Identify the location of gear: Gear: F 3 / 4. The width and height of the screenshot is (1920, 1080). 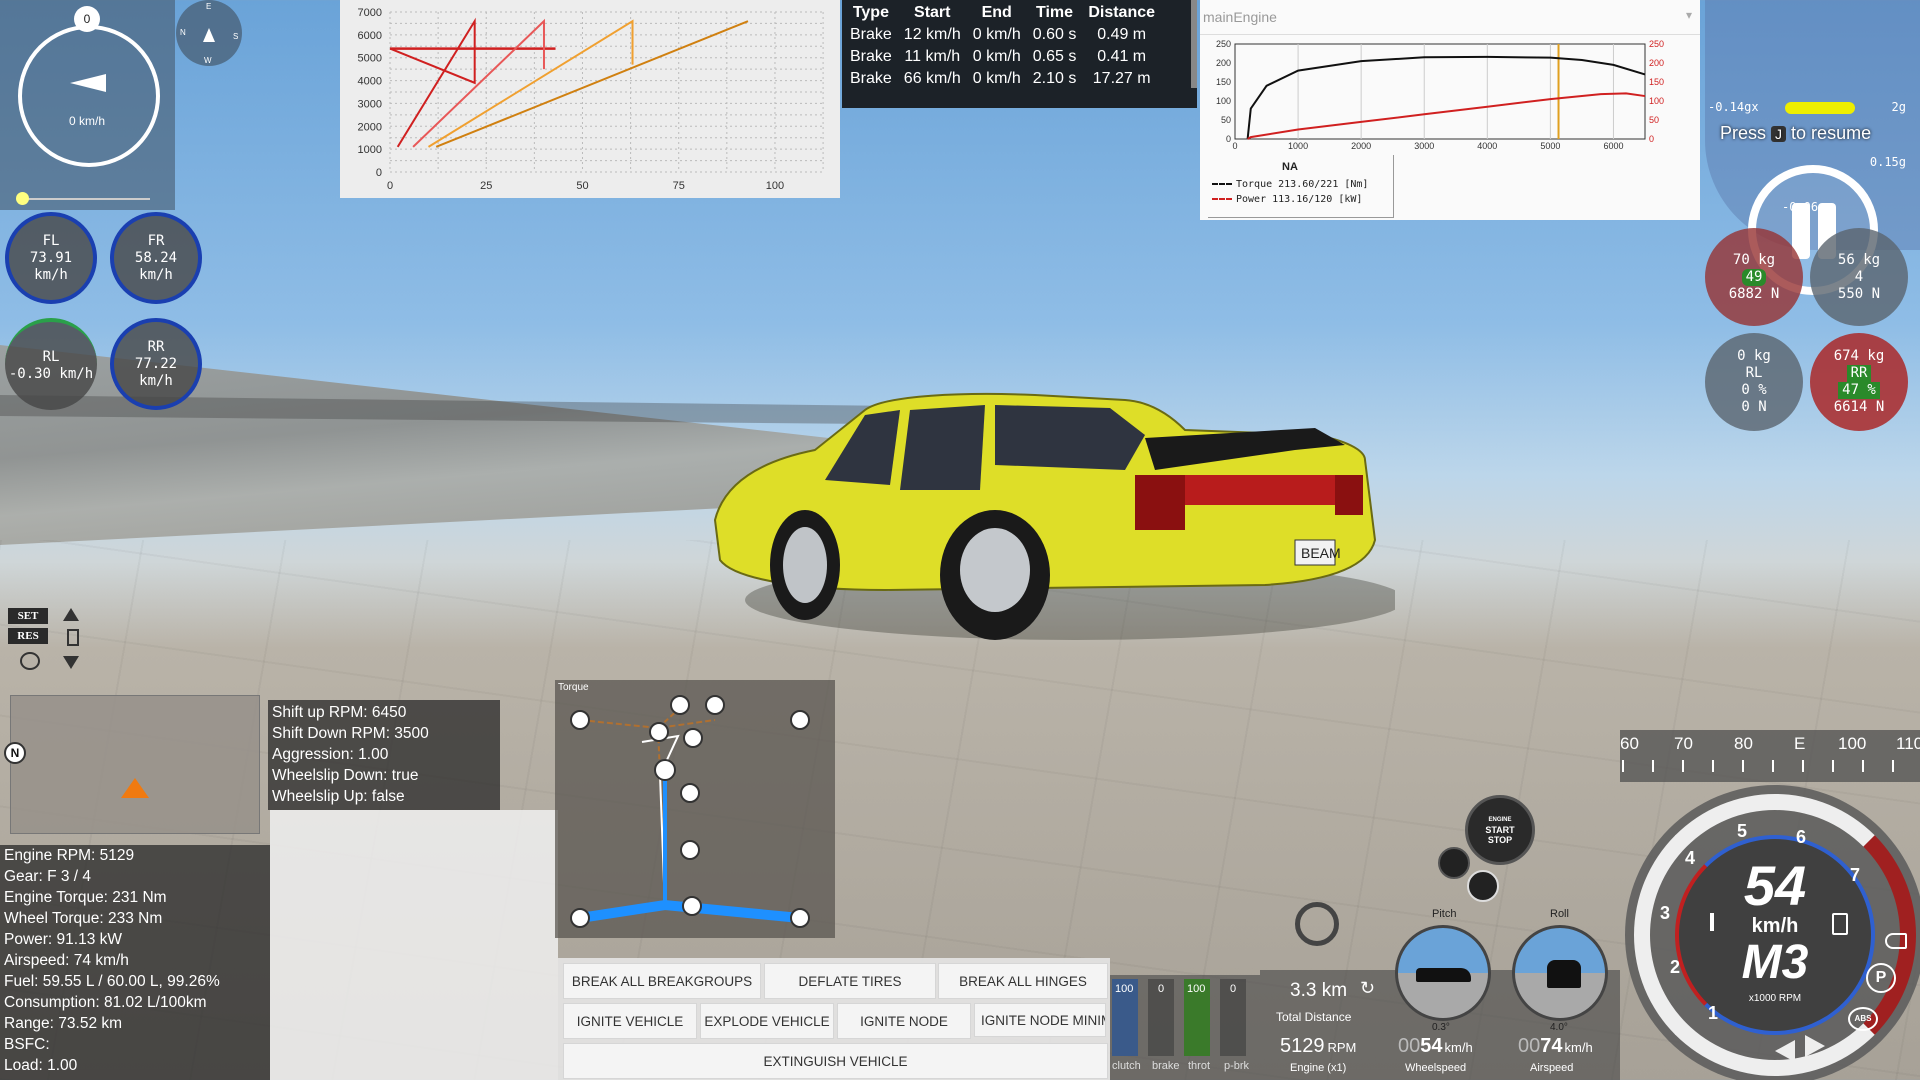
(48, 876).